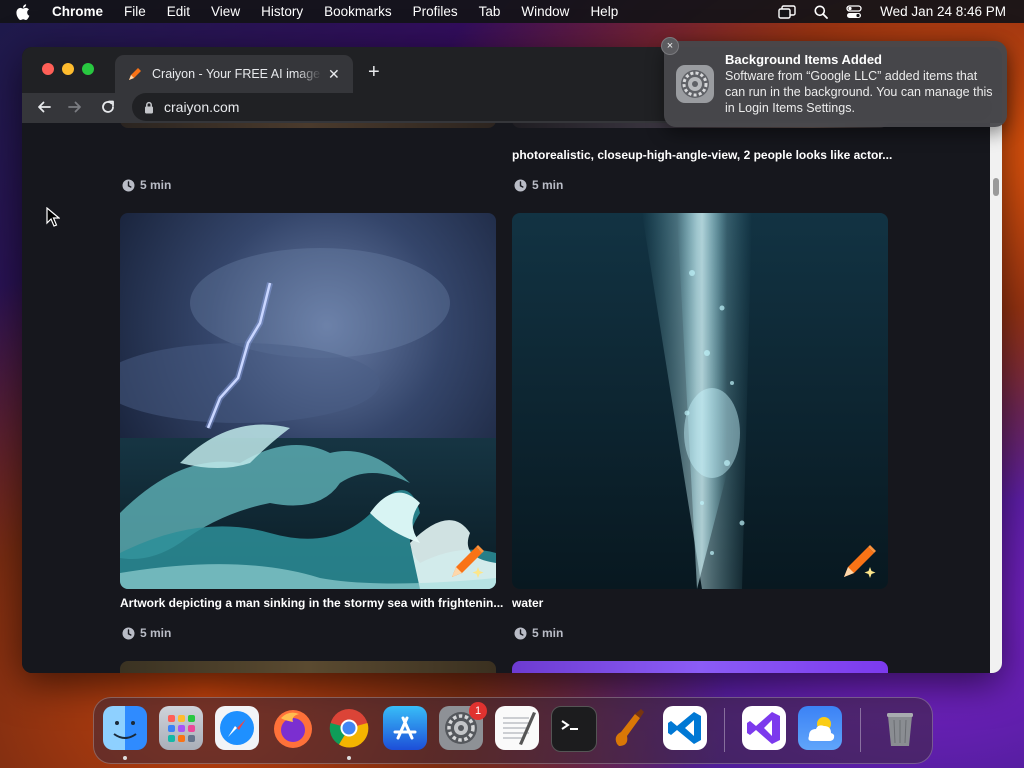 This screenshot has width=1024, height=768. I want to click on scrollbar-thumb, so click(996, 187).